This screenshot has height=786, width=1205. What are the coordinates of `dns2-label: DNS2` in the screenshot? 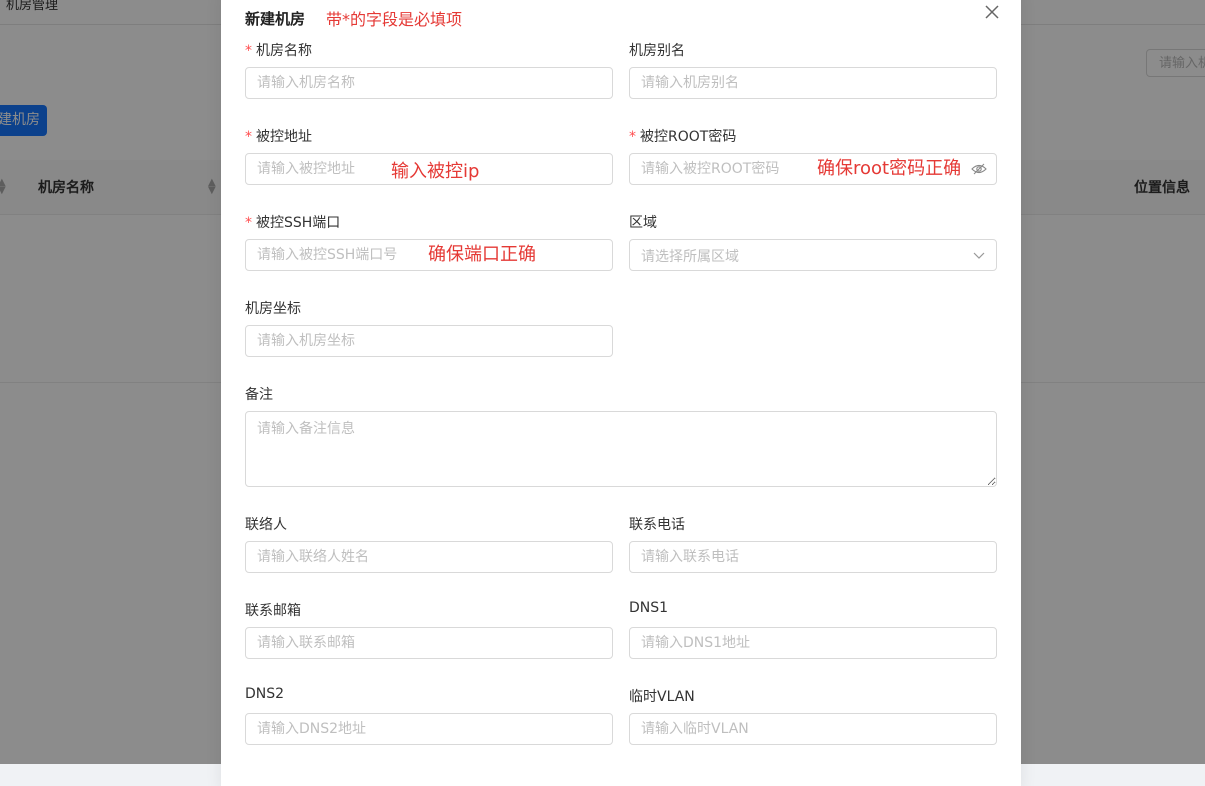 It's located at (265, 694).